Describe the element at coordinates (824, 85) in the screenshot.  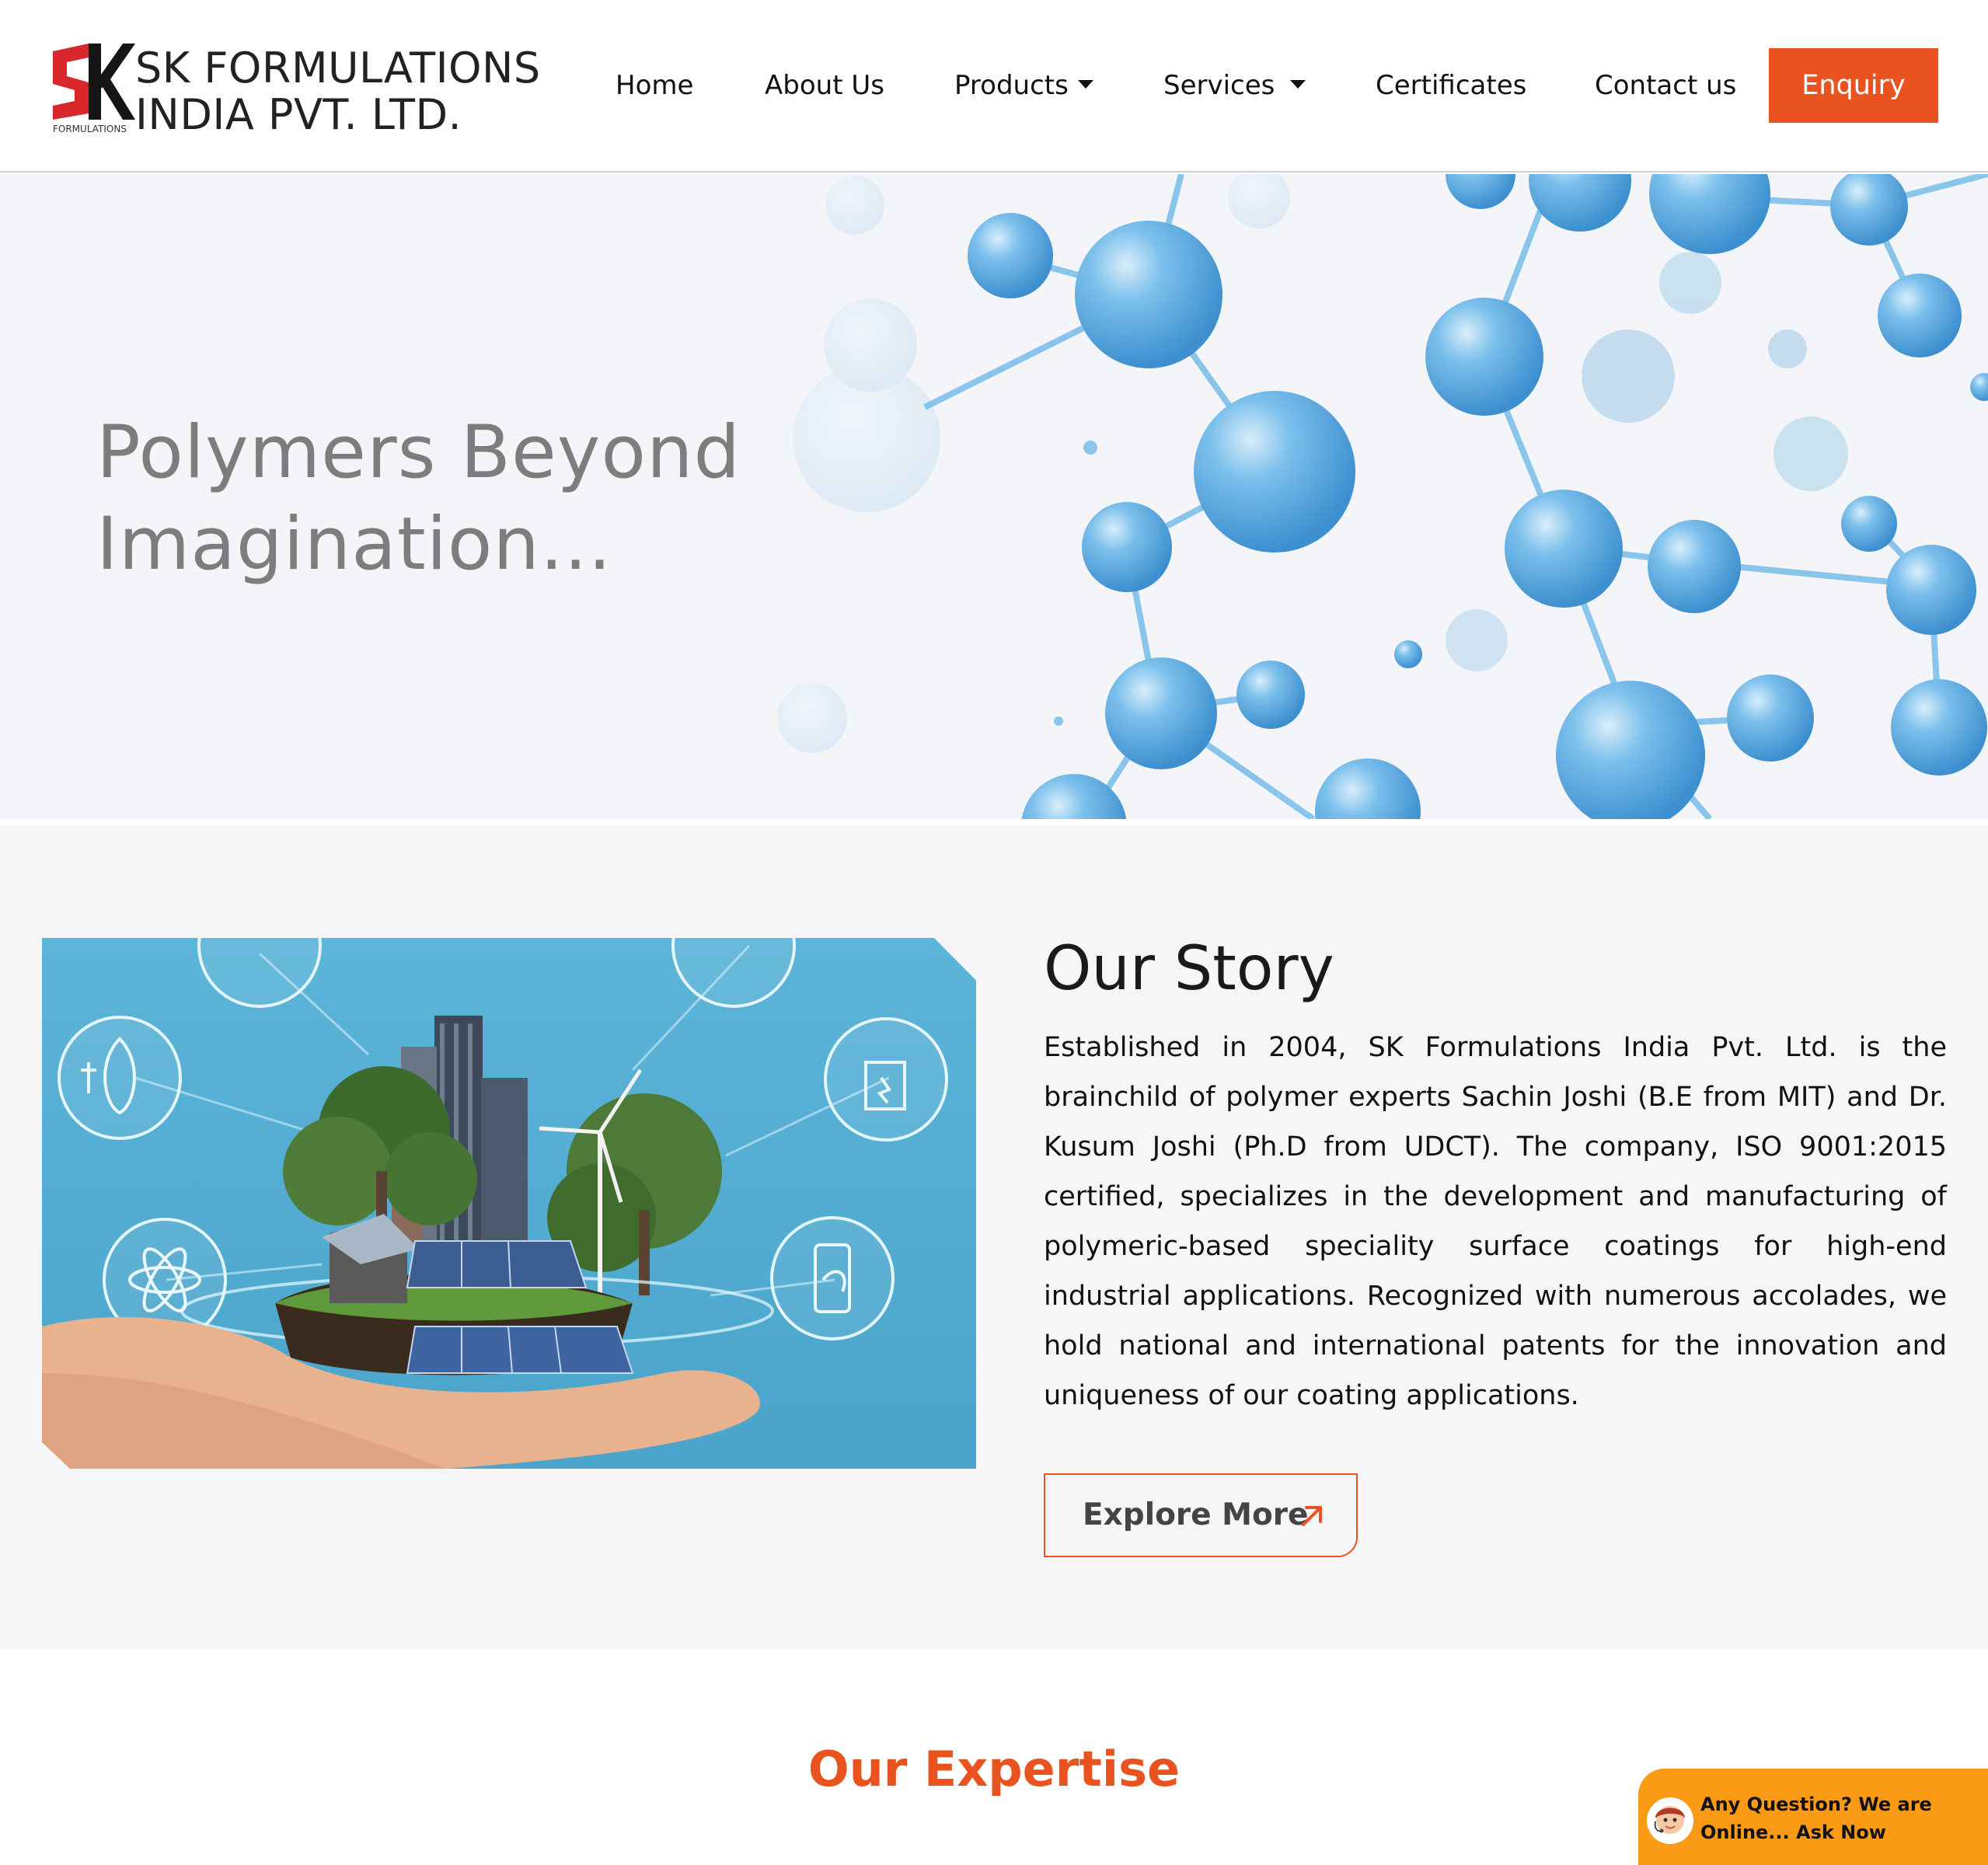
I see `nav-about-us: About Us` at that location.